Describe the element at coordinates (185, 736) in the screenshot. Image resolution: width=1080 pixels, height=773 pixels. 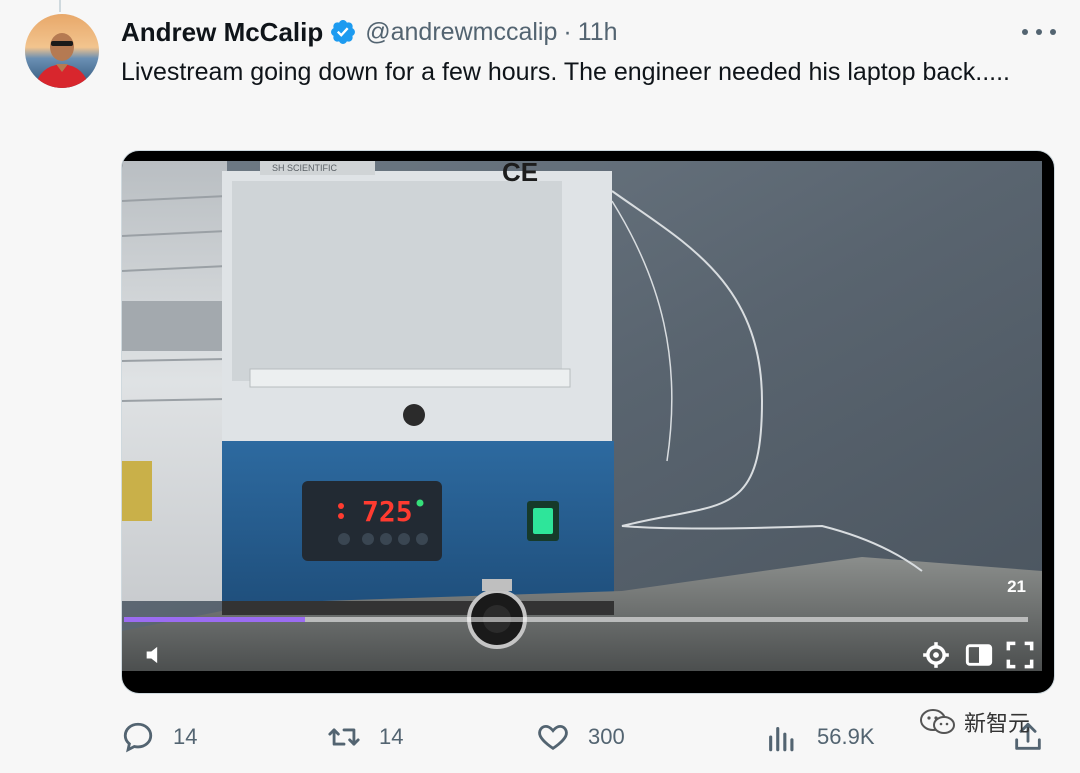
I see `reply-count: 14` at that location.